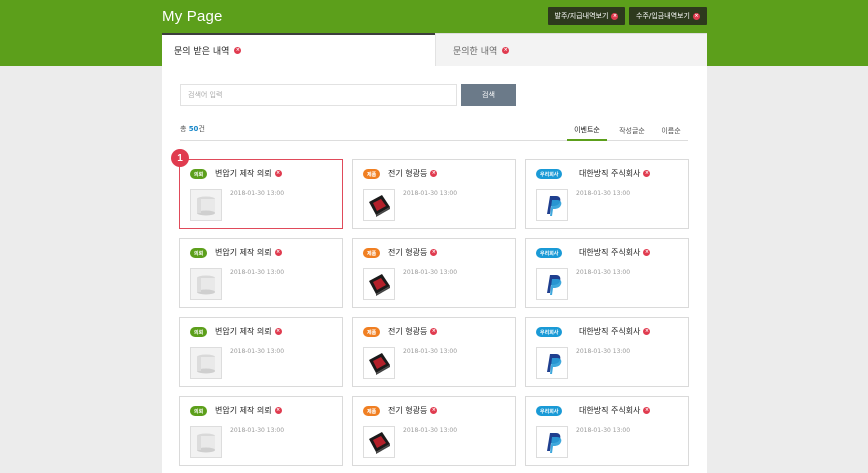 The height and width of the screenshot is (473, 868). Describe the element at coordinates (571, 49) in the screenshot. I see `tab-sent-inquiries: 문의한 내역 ×` at that location.